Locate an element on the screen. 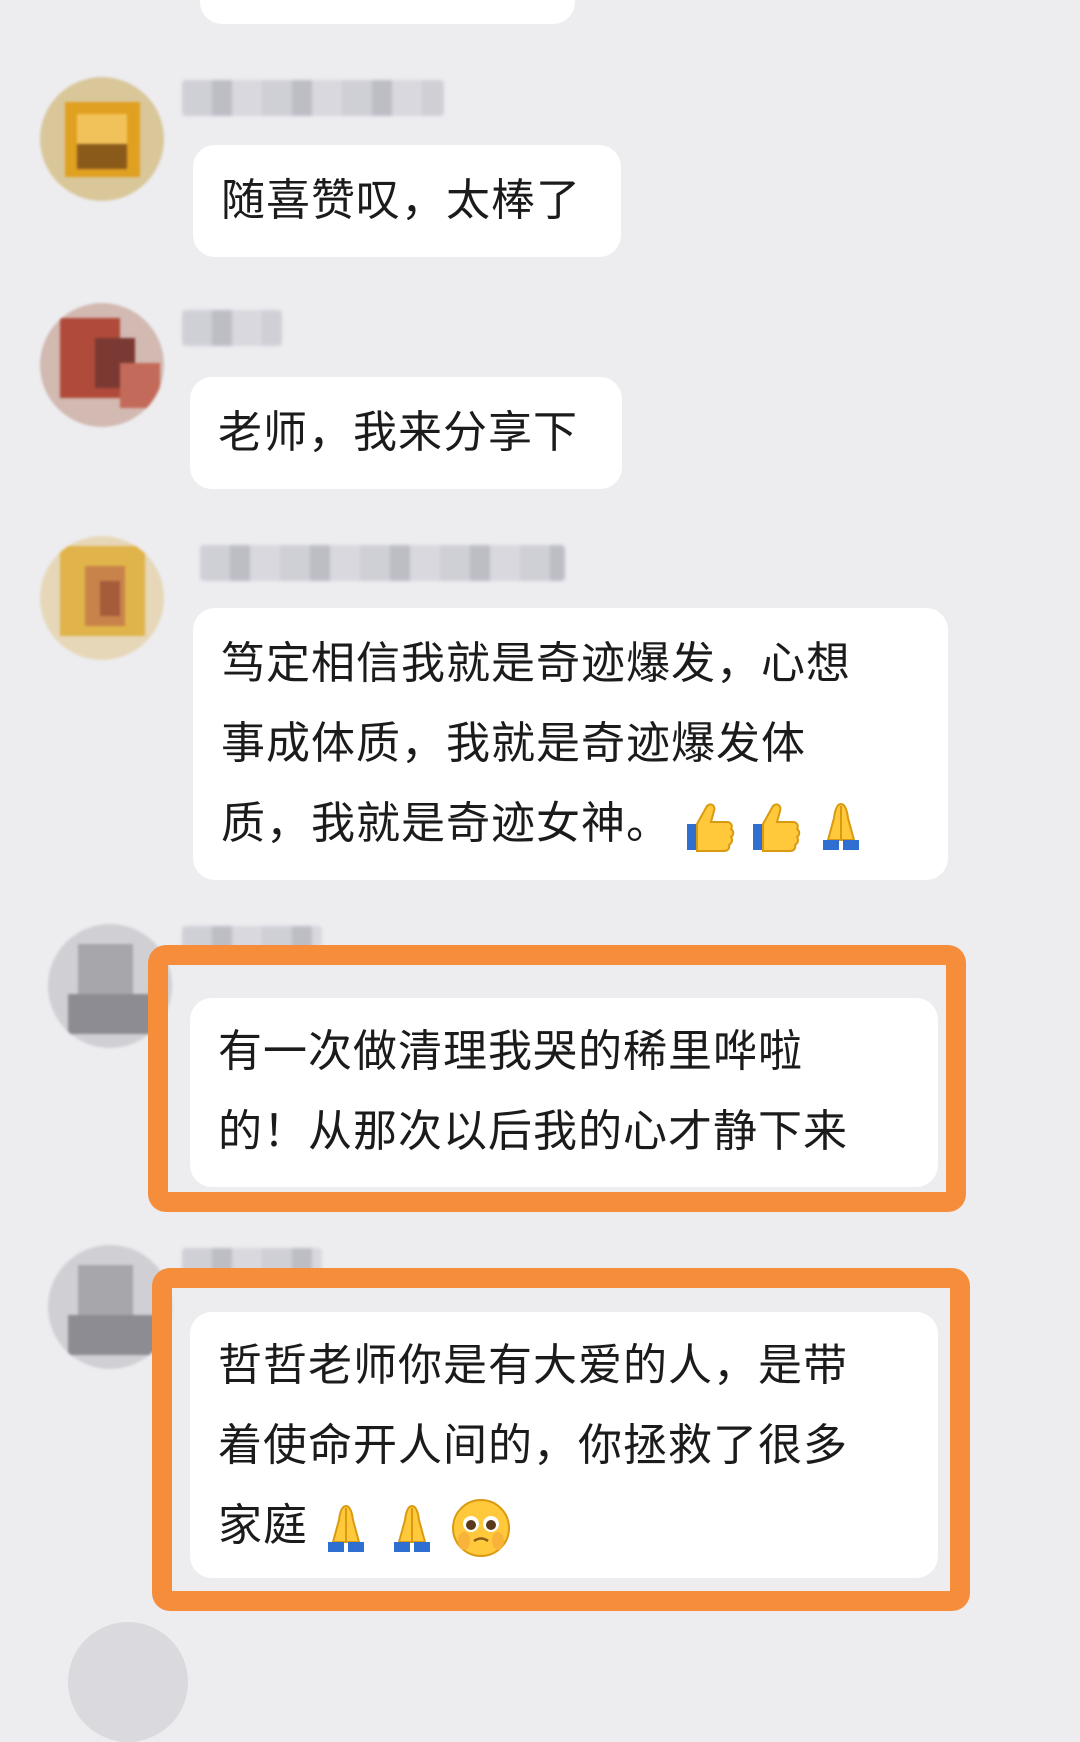 Image resolution: width=1080 pixels, height=1742 pixels. previous-message-bubble is located at coordinates (387, 12).